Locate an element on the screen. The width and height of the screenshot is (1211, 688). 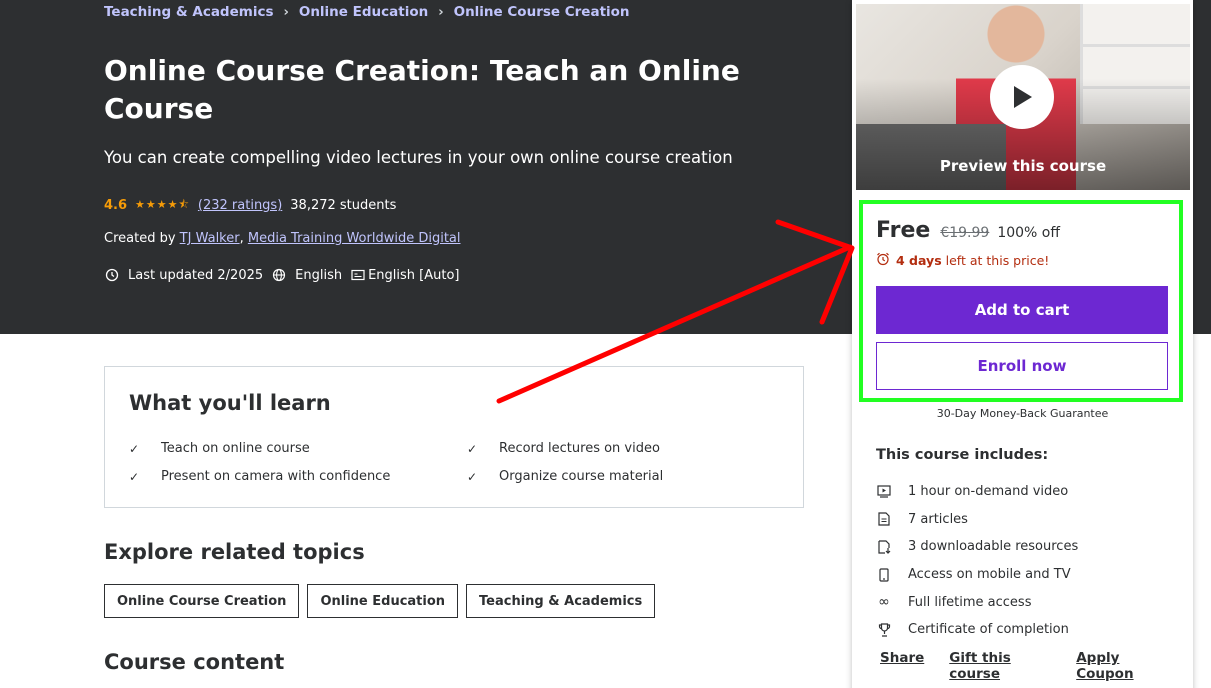
rating-row: 4.6 ★★★★⯪ (232 ratings) 38,272 students is located at coordinates (250, 205).